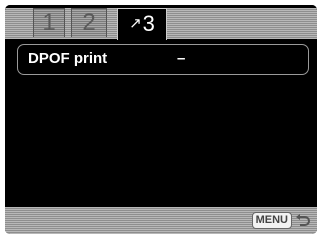 This screenshot has height=242, width=323. I want to click on menu-return-button: MENU, so click(281, 220).